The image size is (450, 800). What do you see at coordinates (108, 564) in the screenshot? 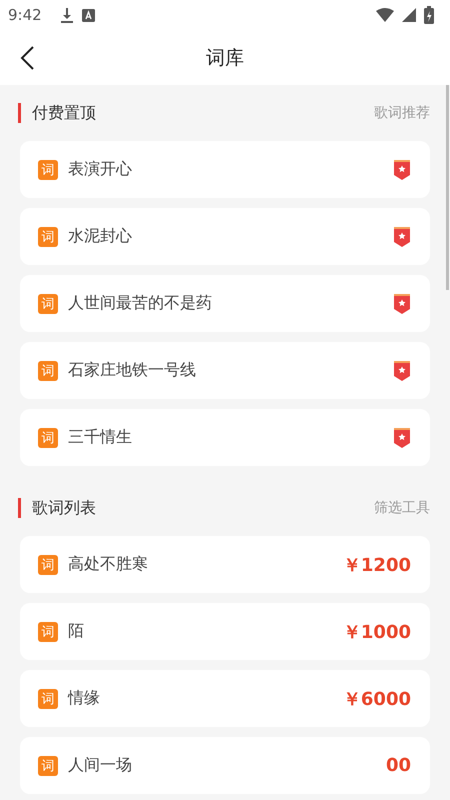
I see `lyric-title: 高处不胜寒` at bounding box center [108, 564].